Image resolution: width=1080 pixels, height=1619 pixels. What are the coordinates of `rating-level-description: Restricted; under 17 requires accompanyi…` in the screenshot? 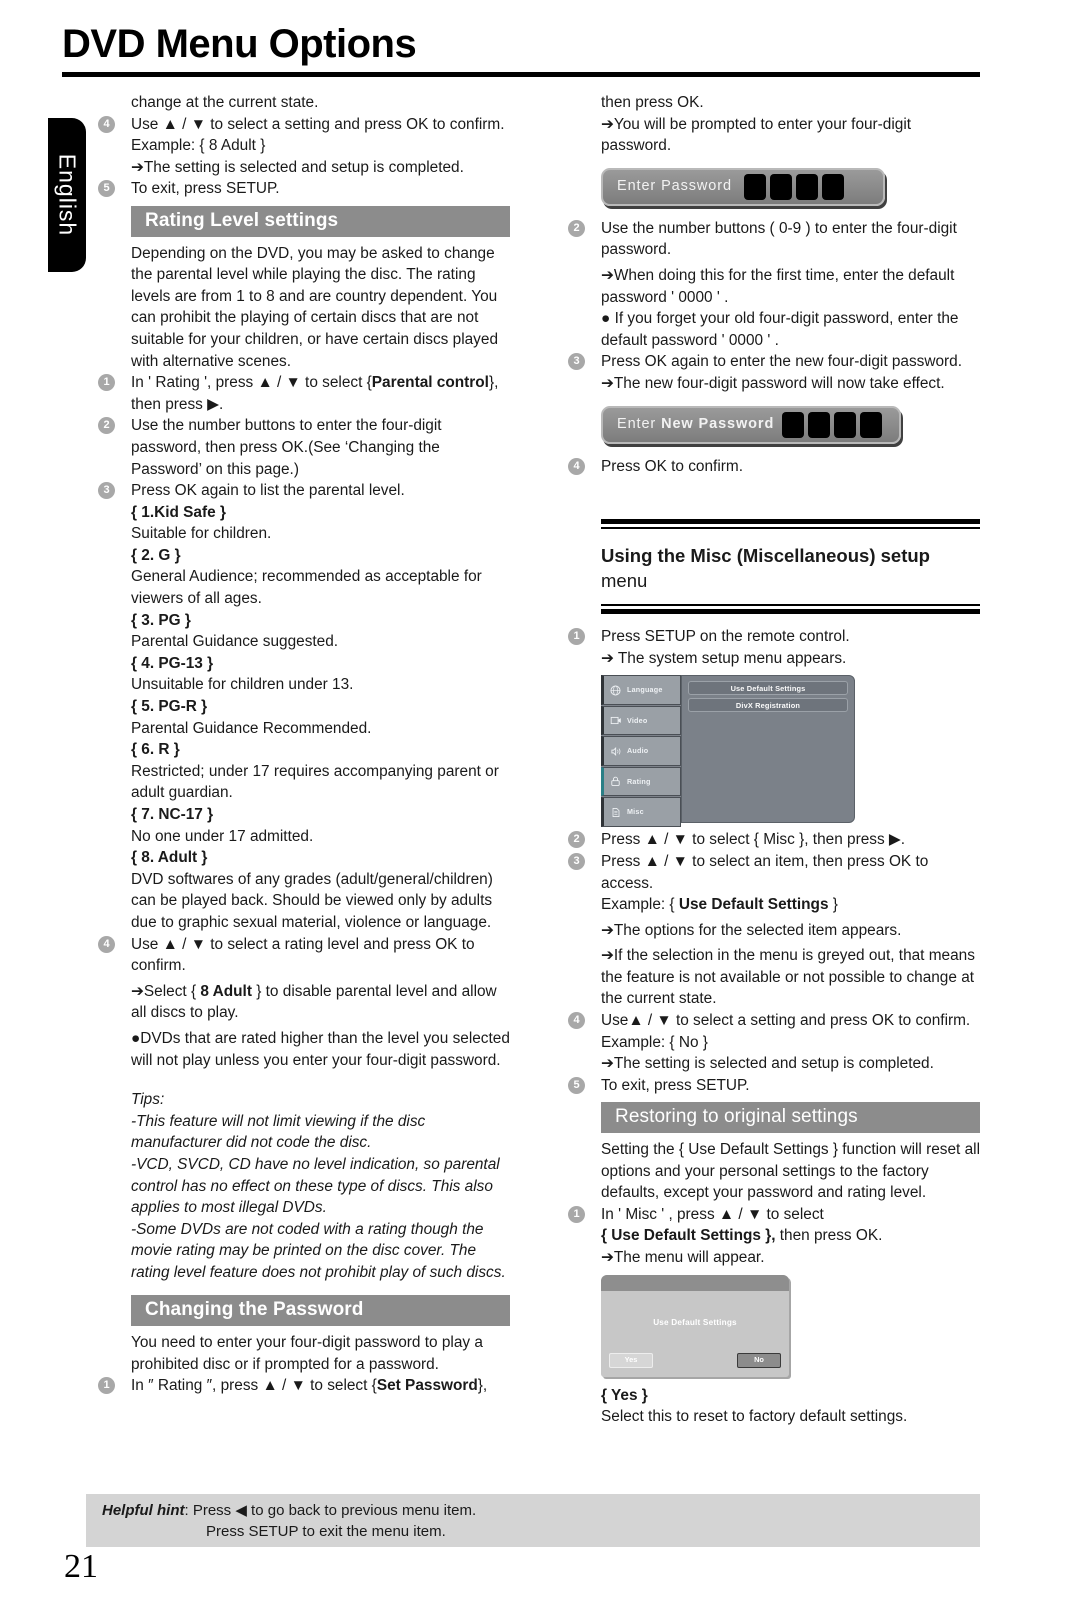 It's located at (315, 782).